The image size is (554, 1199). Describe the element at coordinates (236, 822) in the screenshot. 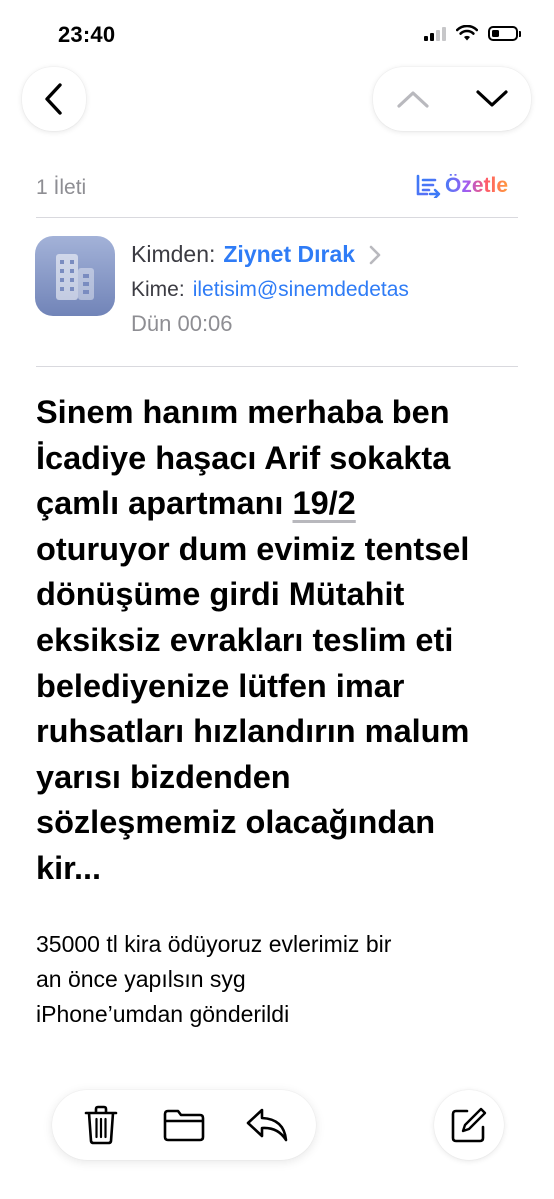

I see `subject-line: sözleşmemiz olacağından` at that location.